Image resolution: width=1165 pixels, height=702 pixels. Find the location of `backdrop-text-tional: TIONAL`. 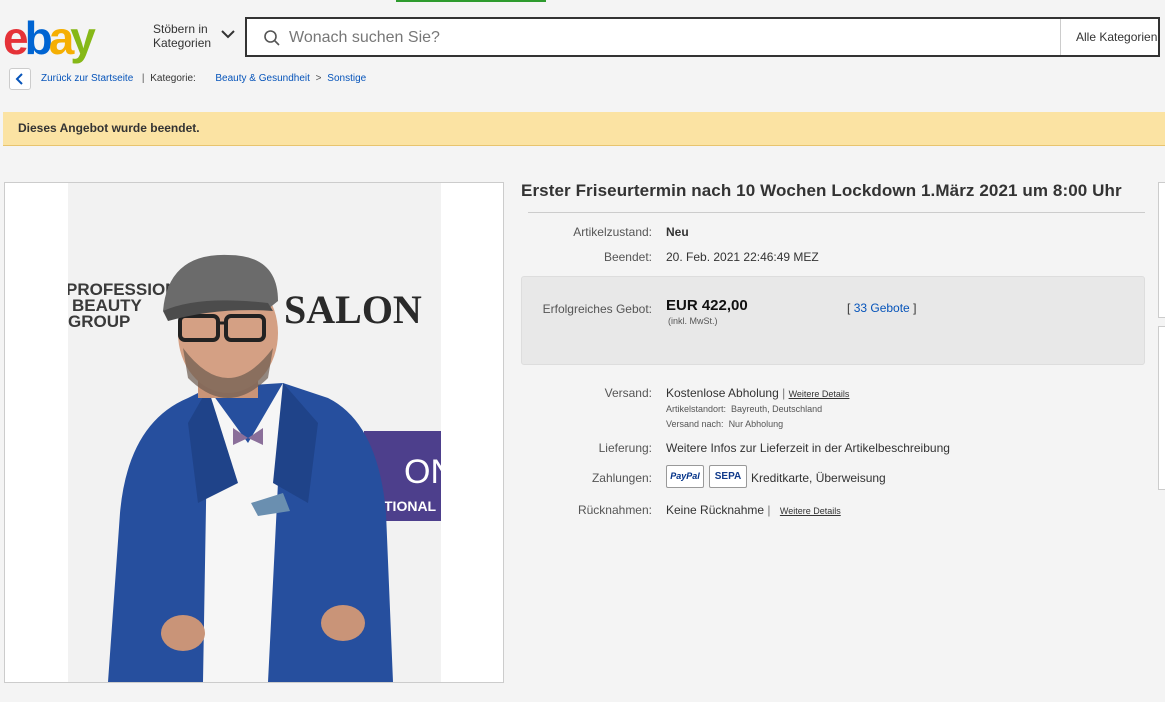

backdrop-text-tional: TIONAL is located at coordinates (410, 506).